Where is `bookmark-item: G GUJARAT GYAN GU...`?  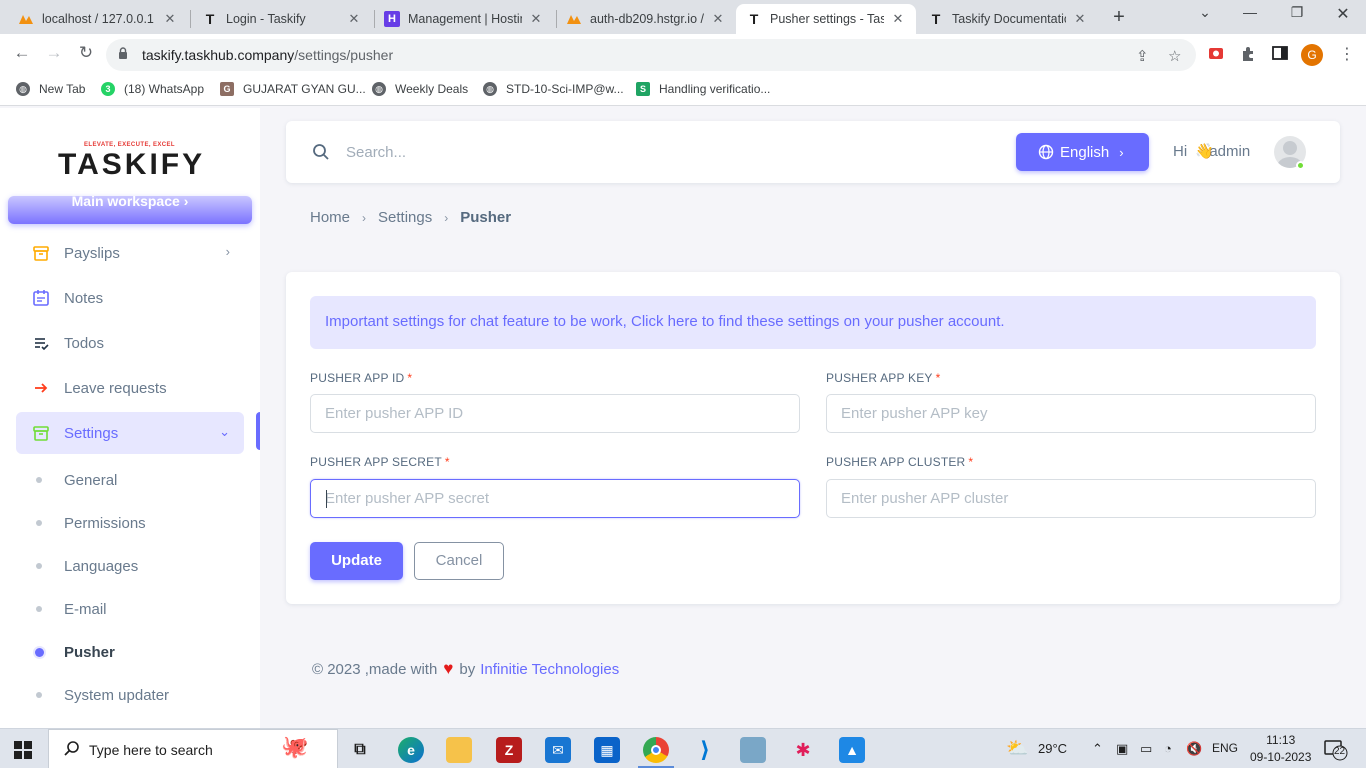
bookmark-item: G GUJARAT GYAN GU... is located at coordinates (293, 89).